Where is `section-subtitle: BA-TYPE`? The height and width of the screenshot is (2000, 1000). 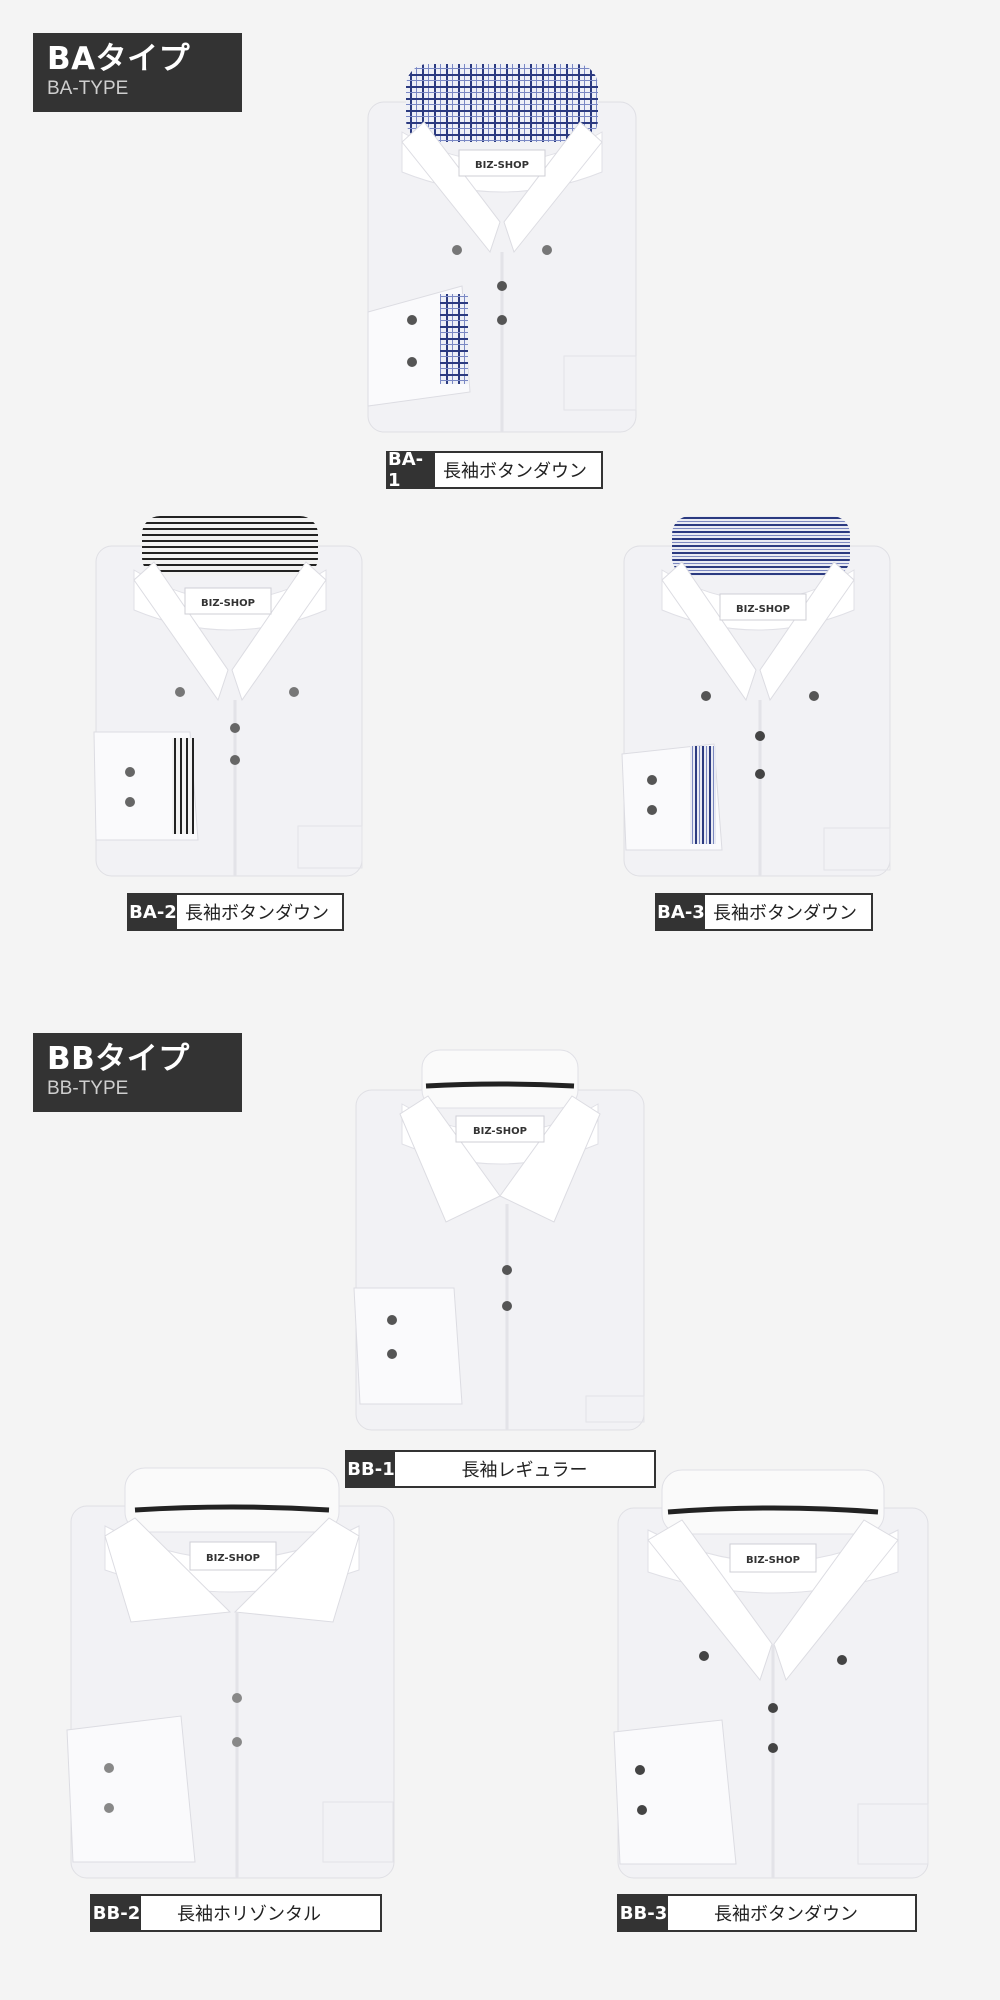 section-subtitle: BA-TYPE is located at coordinates (88, 88).